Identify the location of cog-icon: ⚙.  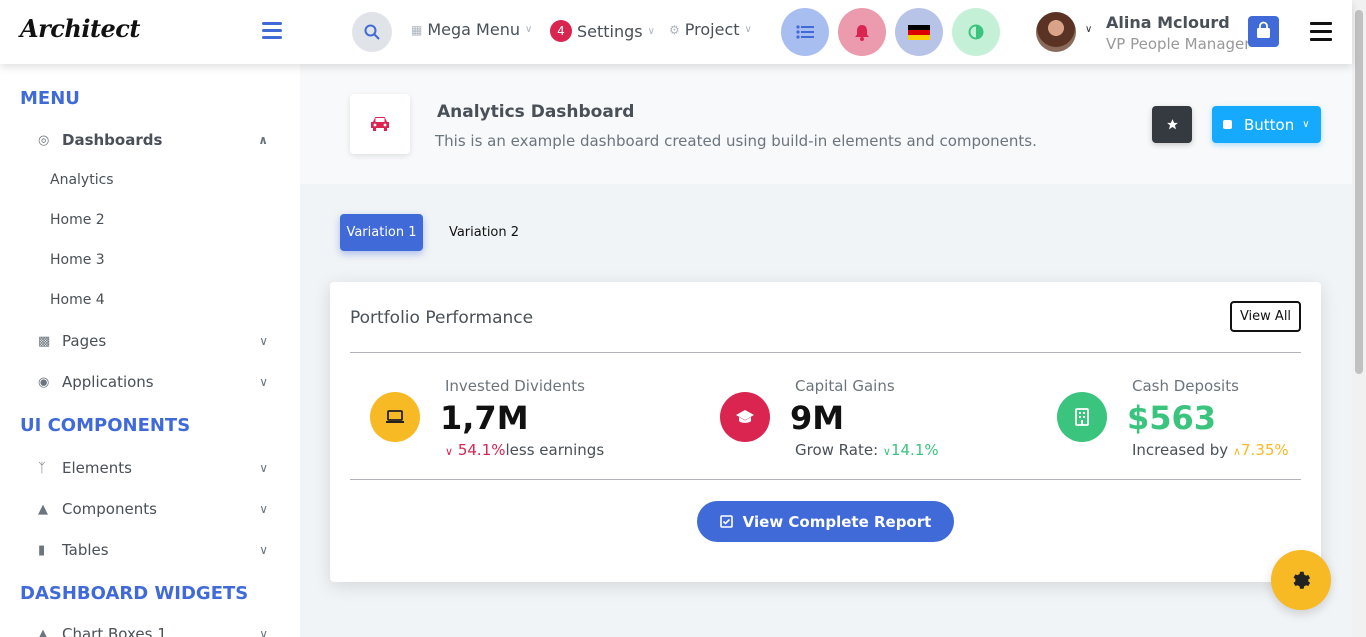
(674, 29).